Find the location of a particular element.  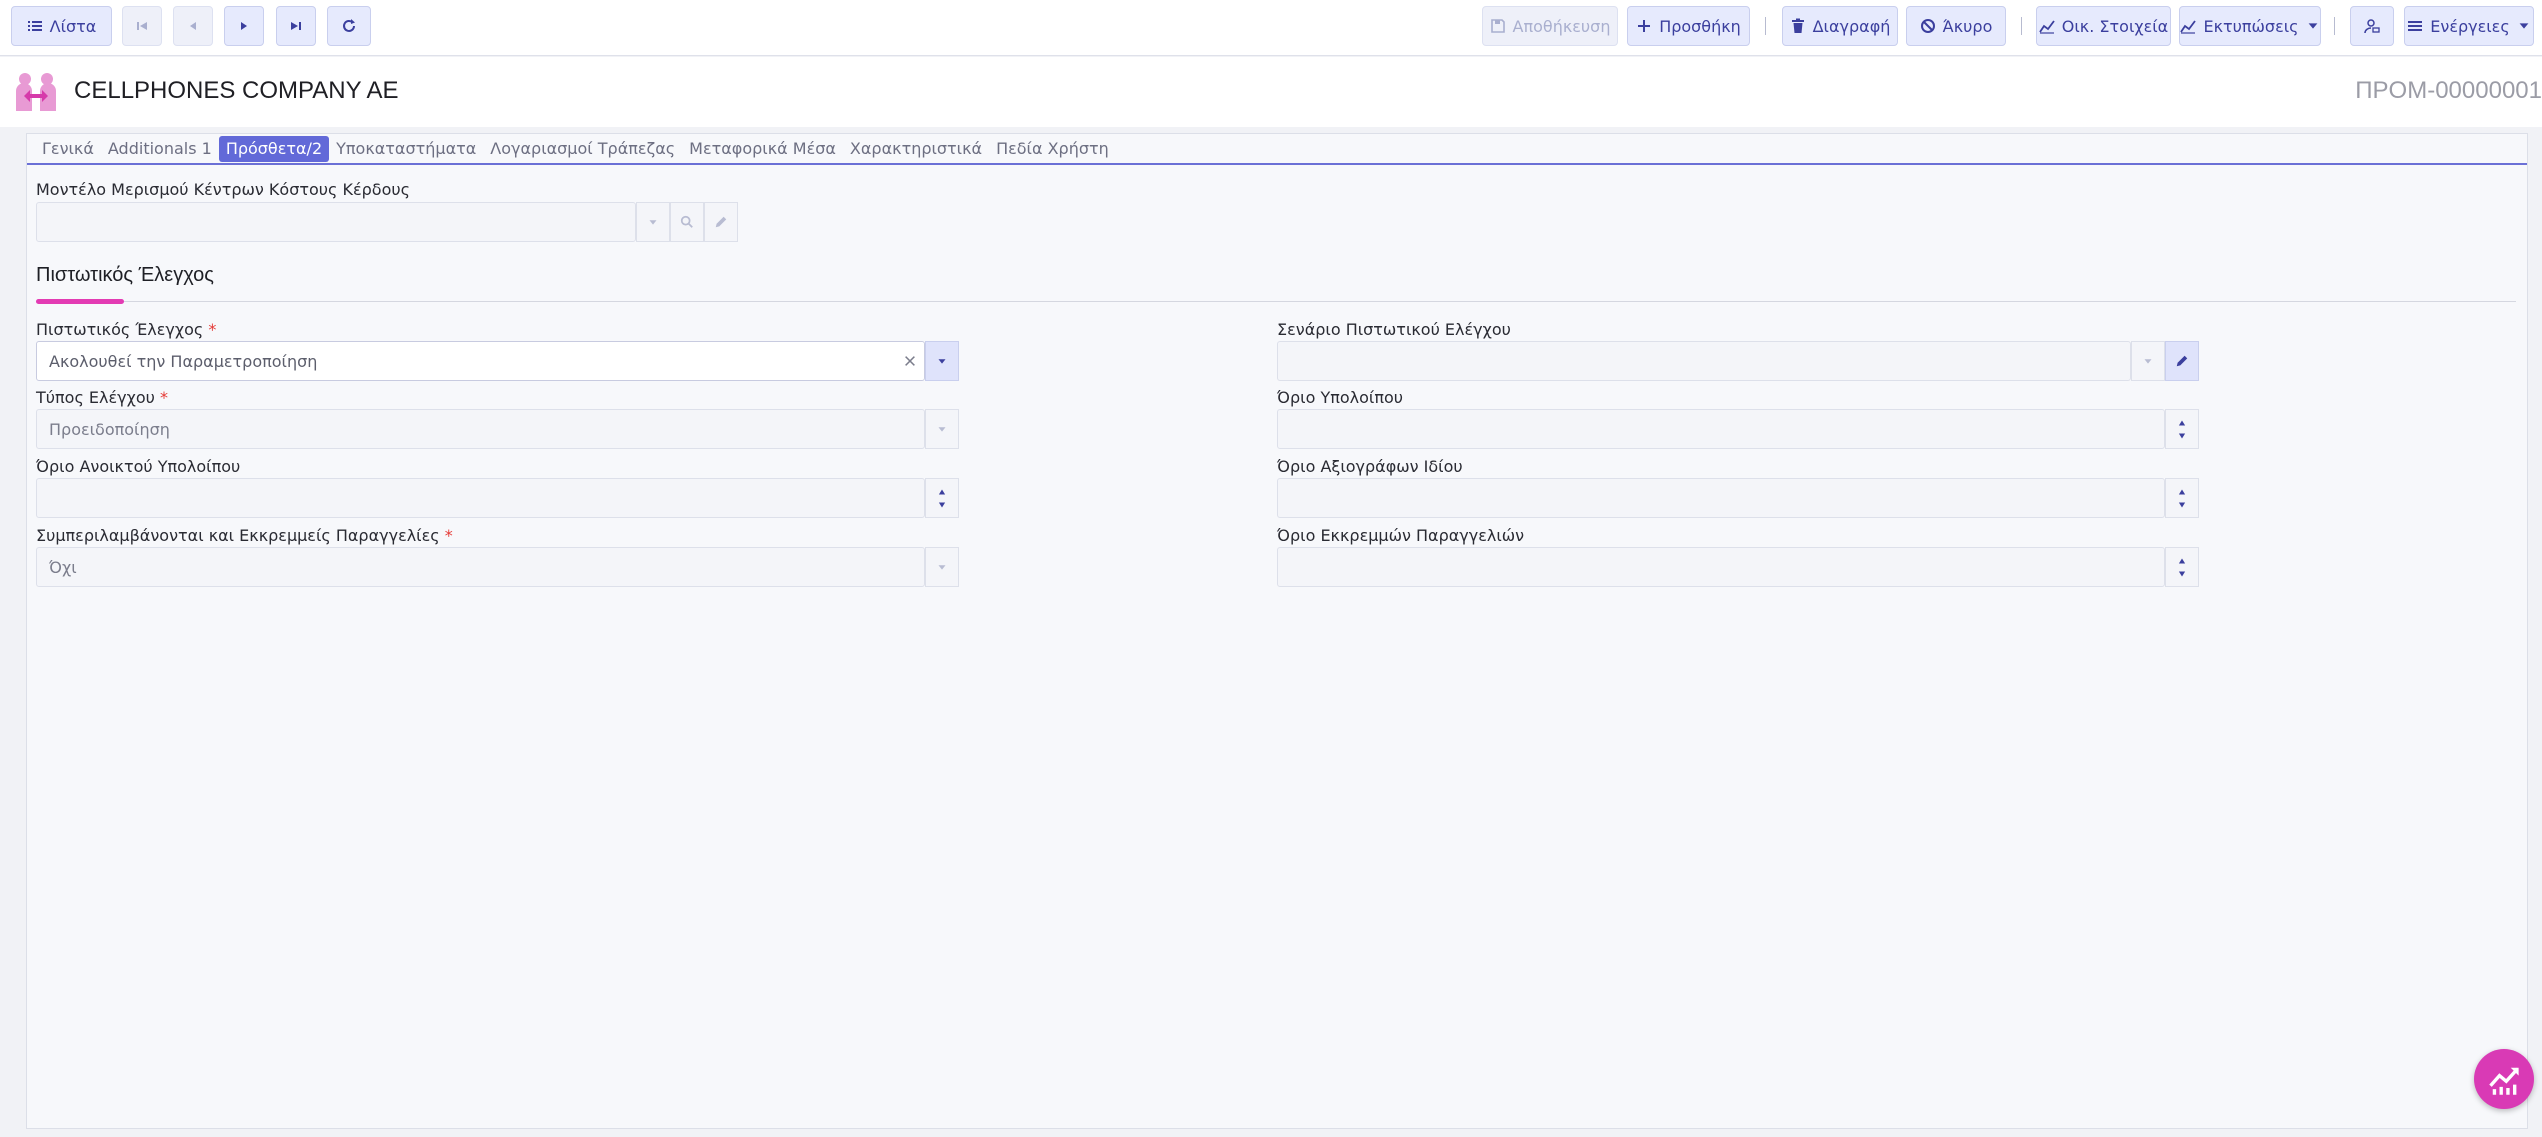

tab-additionals-1: Additionals 1 is located at coordinates (160, 149).